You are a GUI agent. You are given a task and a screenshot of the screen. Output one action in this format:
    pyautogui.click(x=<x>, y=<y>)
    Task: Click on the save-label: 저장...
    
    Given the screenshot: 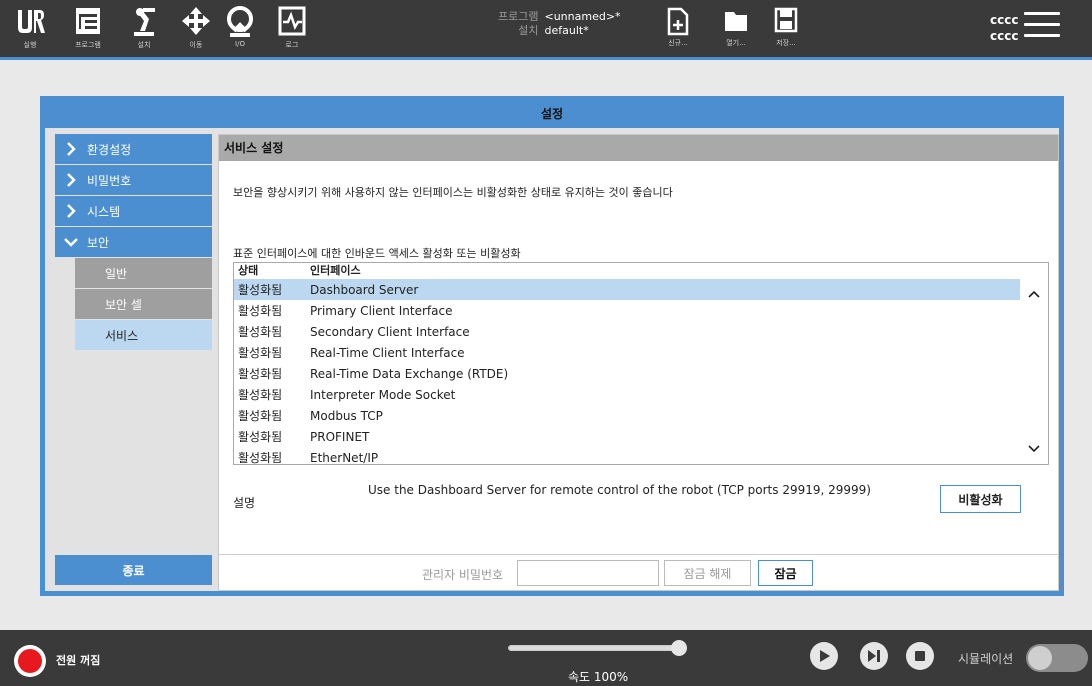 What is the action you would take?
    pyautogui.click(x=786, y=43)
    